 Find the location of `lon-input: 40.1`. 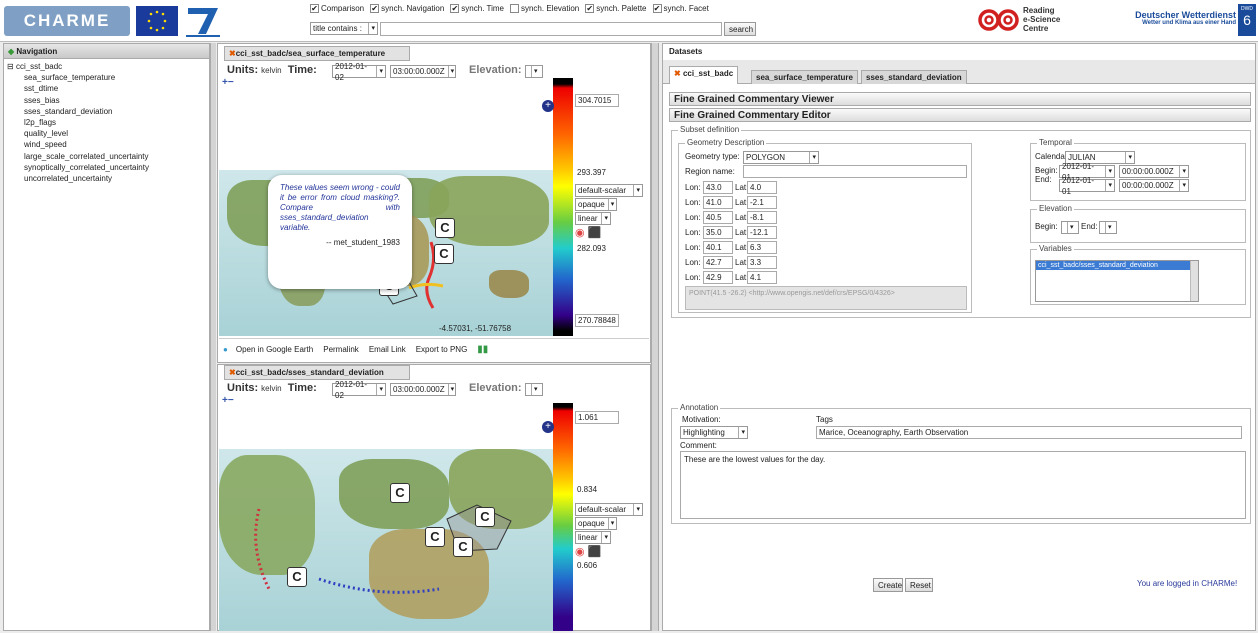

lon-input: 40.1 is located at coordinates (718, 247).